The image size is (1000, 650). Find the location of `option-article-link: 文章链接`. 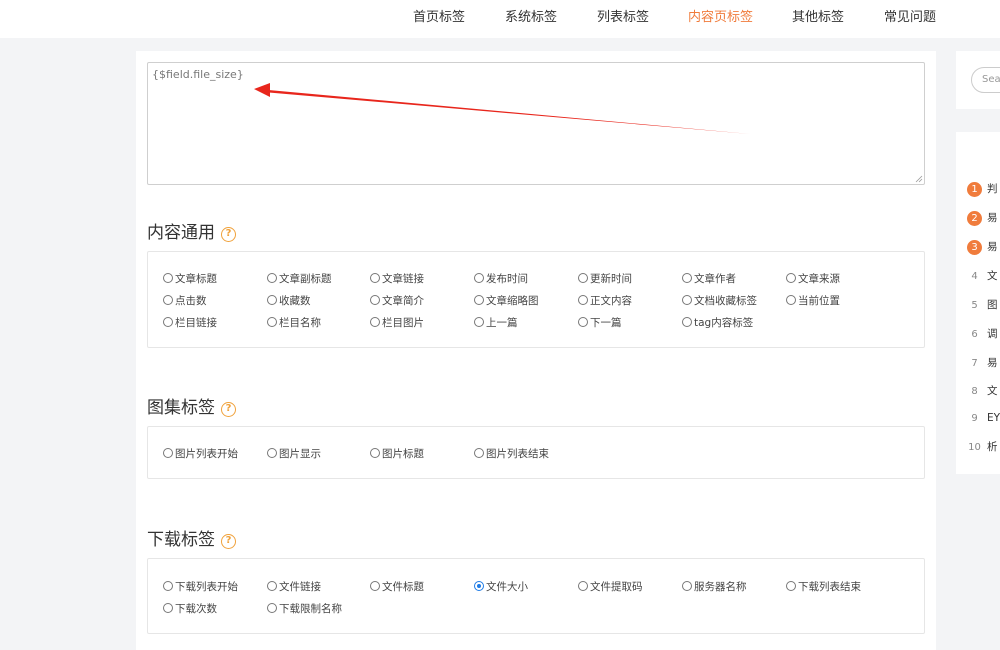

option-article-link: 文章链接 is located at coordinates (397, 278).